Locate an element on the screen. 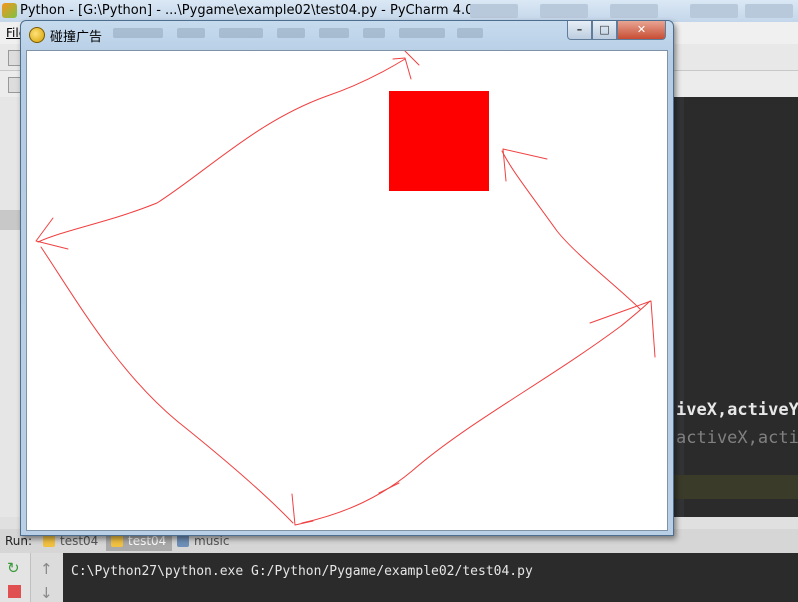 The image size is (798, 602). arrowhead-top-tail is located at coordinates (412, 58).